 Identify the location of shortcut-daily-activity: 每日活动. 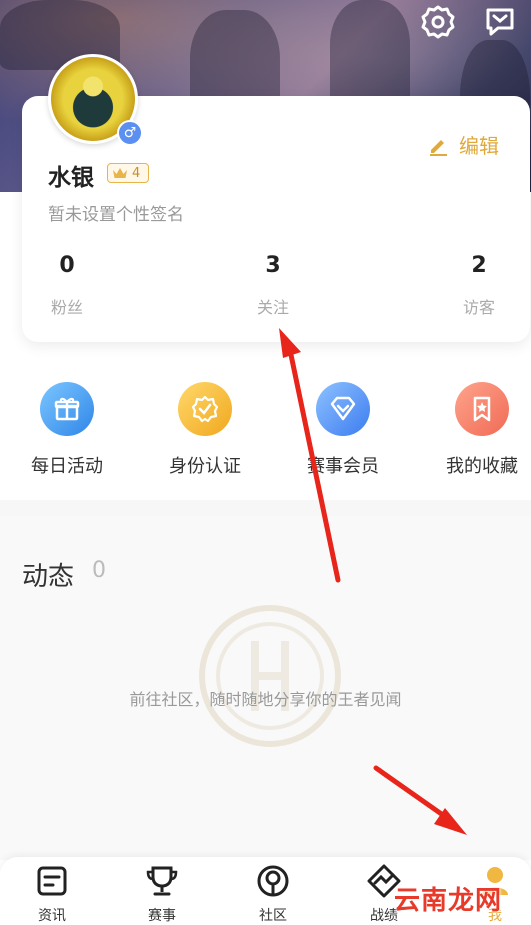
(67, 430).